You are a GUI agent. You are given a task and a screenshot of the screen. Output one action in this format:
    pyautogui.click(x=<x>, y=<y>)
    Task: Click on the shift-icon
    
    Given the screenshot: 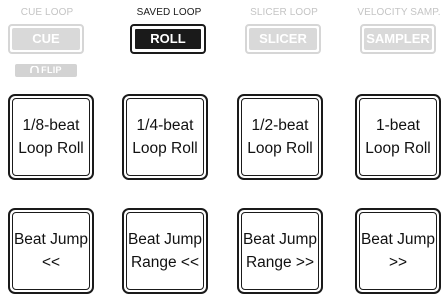 What is the action you would take?
    pyautogui.click(x=34, y=69)
    